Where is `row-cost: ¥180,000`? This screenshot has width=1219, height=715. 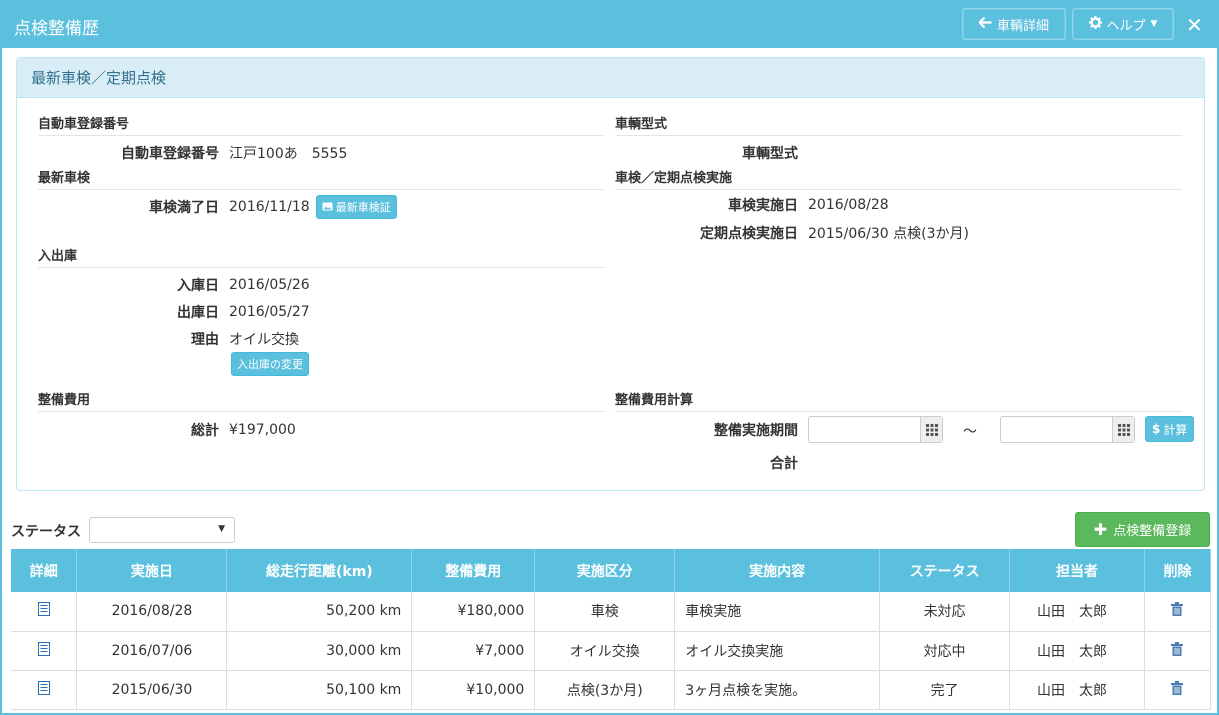
row-cost: ¥180,000 is located at coordinates (473, 612).